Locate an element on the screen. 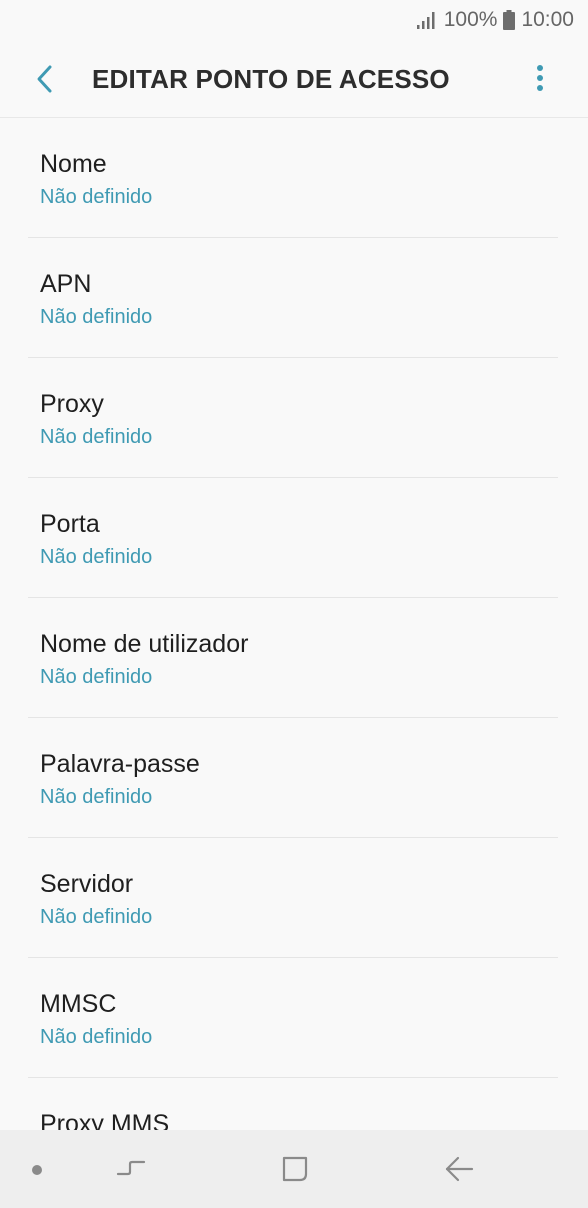 This screenshot has width=588, height=1208. battery-full-icon is located at coordinates (509, 20).